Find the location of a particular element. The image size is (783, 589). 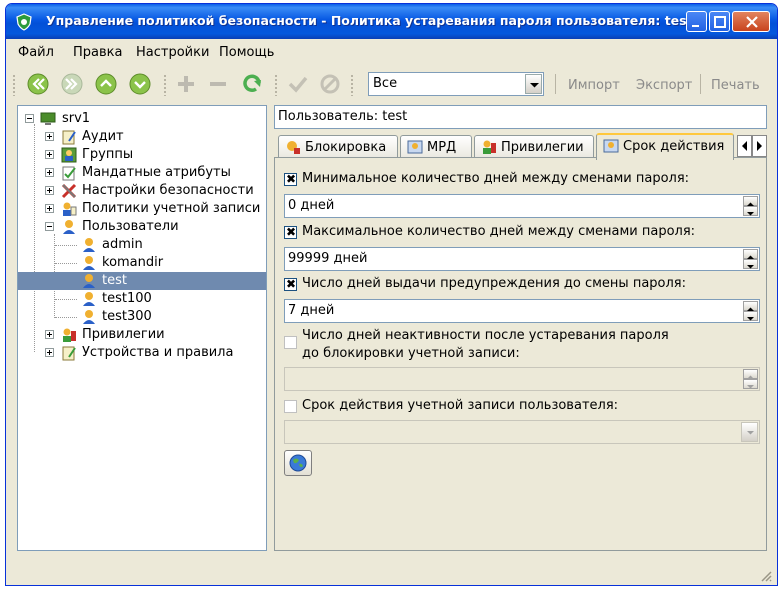

cancel-icon is located at coordinates (330, 84).